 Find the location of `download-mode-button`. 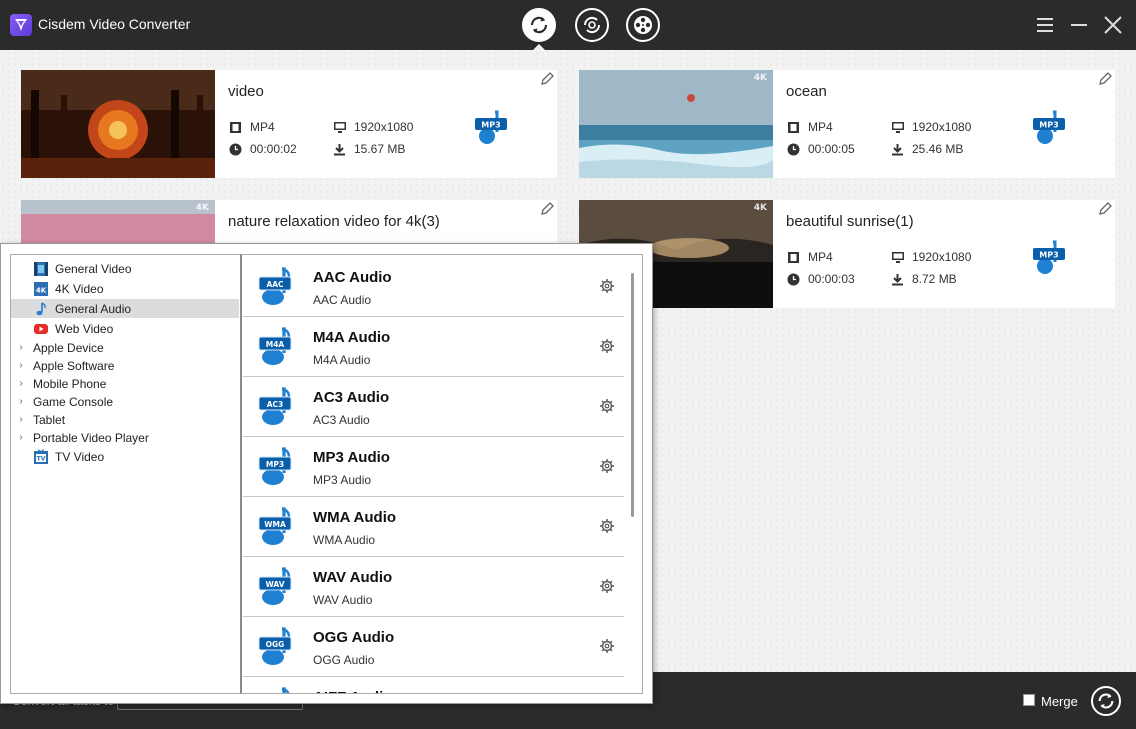

download-mode-button is located at coordinates (592, 25).